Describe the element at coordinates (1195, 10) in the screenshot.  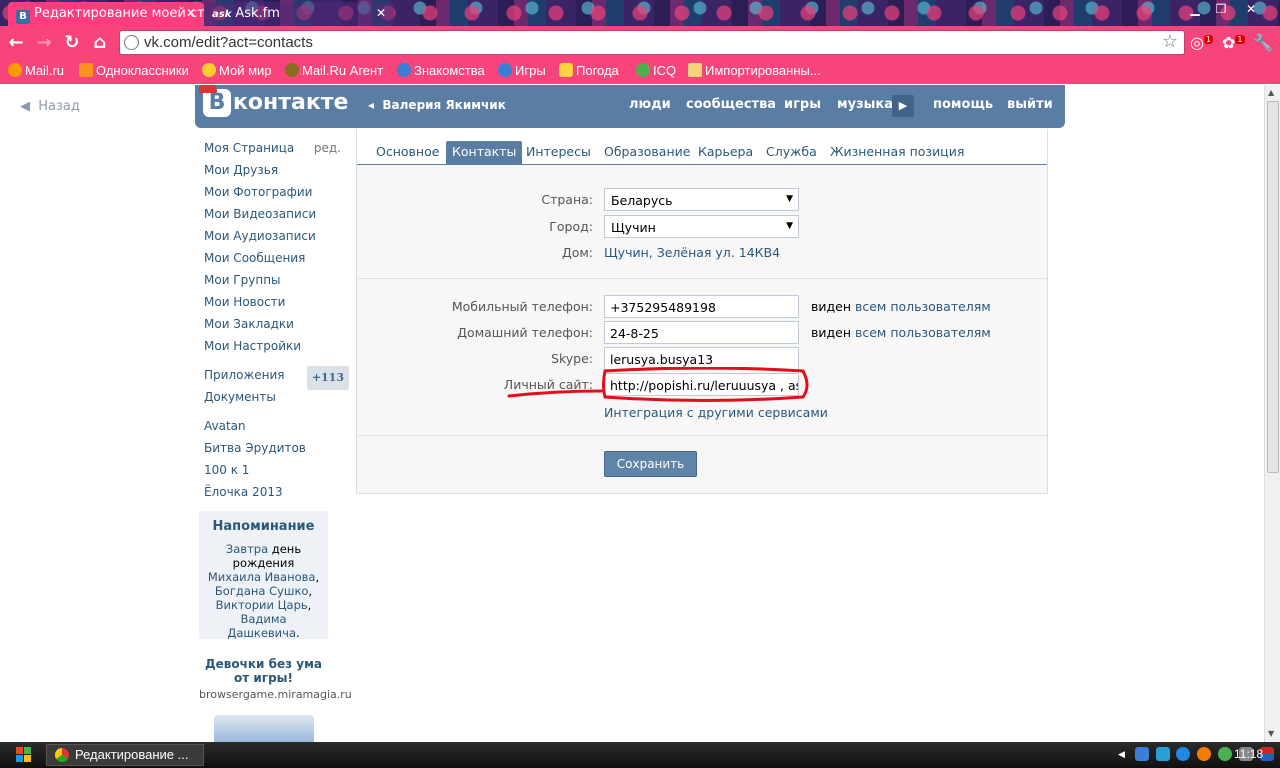
I see `minimize-icon: ▁` at that location.